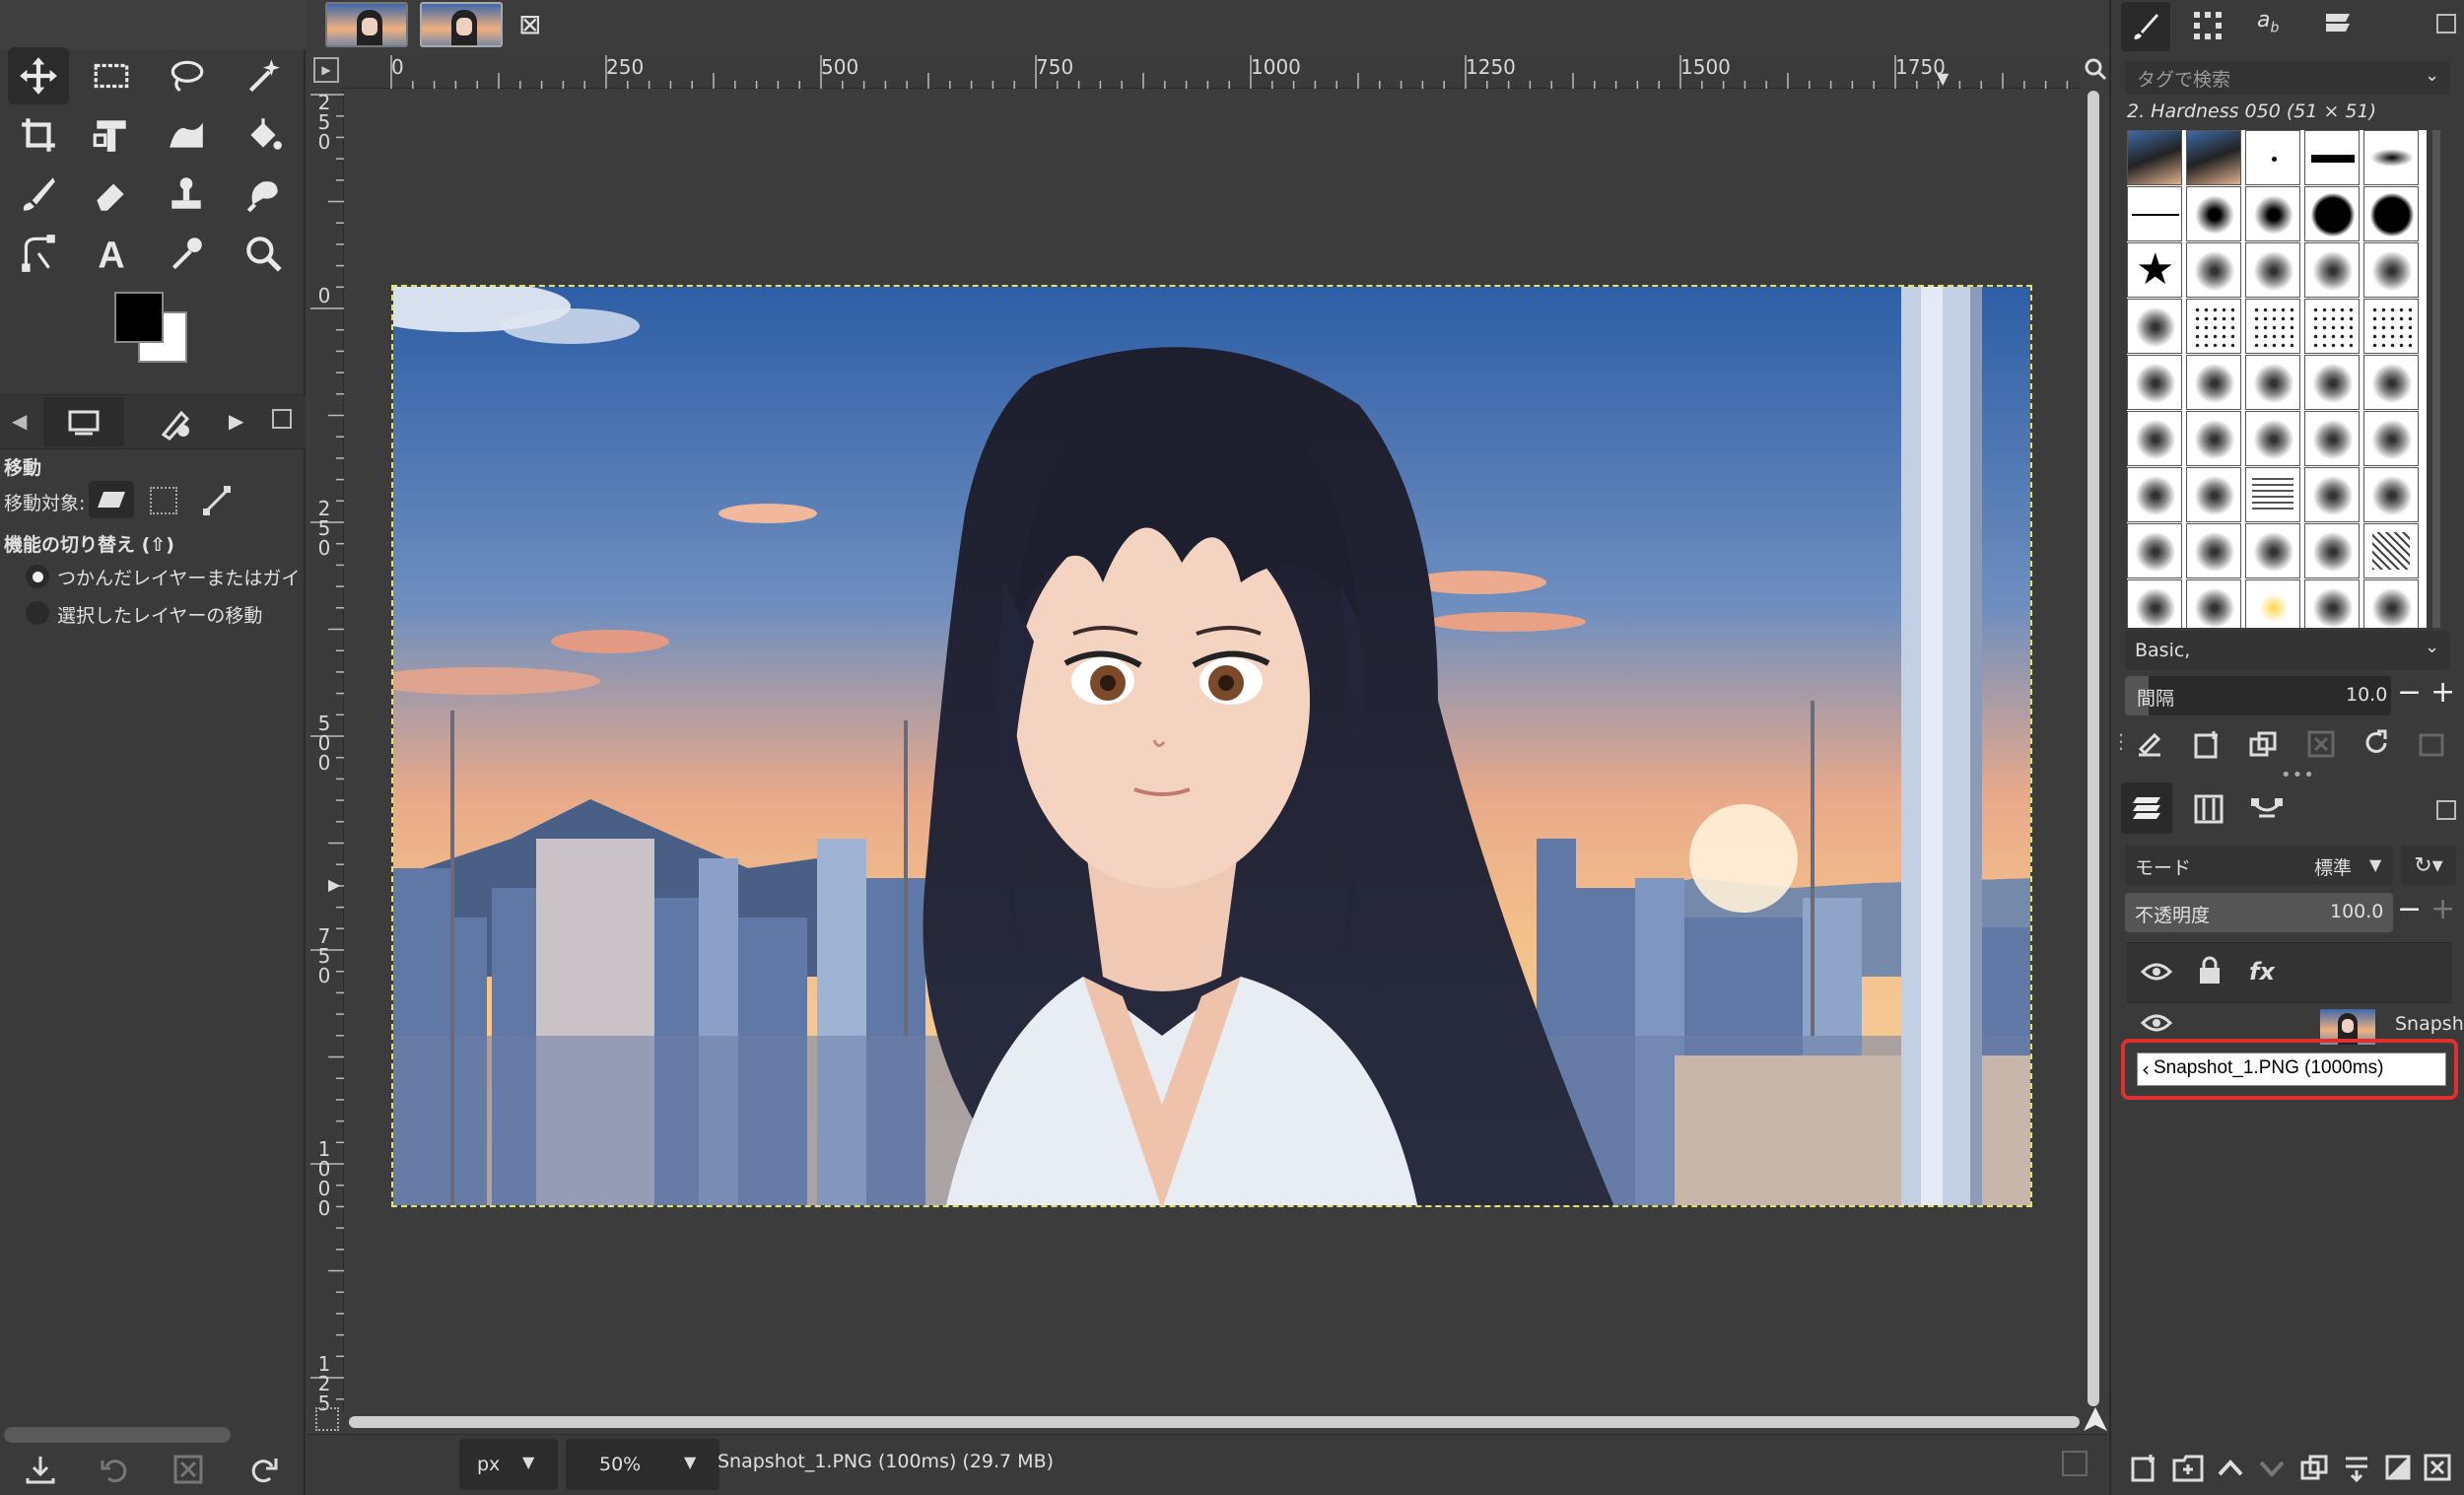  What do you see at coordinates (2259, 865) in the screenshot?
I see `layer-mode-dropdown: モード 標準 ▼` at bounding box center [2259, 865].